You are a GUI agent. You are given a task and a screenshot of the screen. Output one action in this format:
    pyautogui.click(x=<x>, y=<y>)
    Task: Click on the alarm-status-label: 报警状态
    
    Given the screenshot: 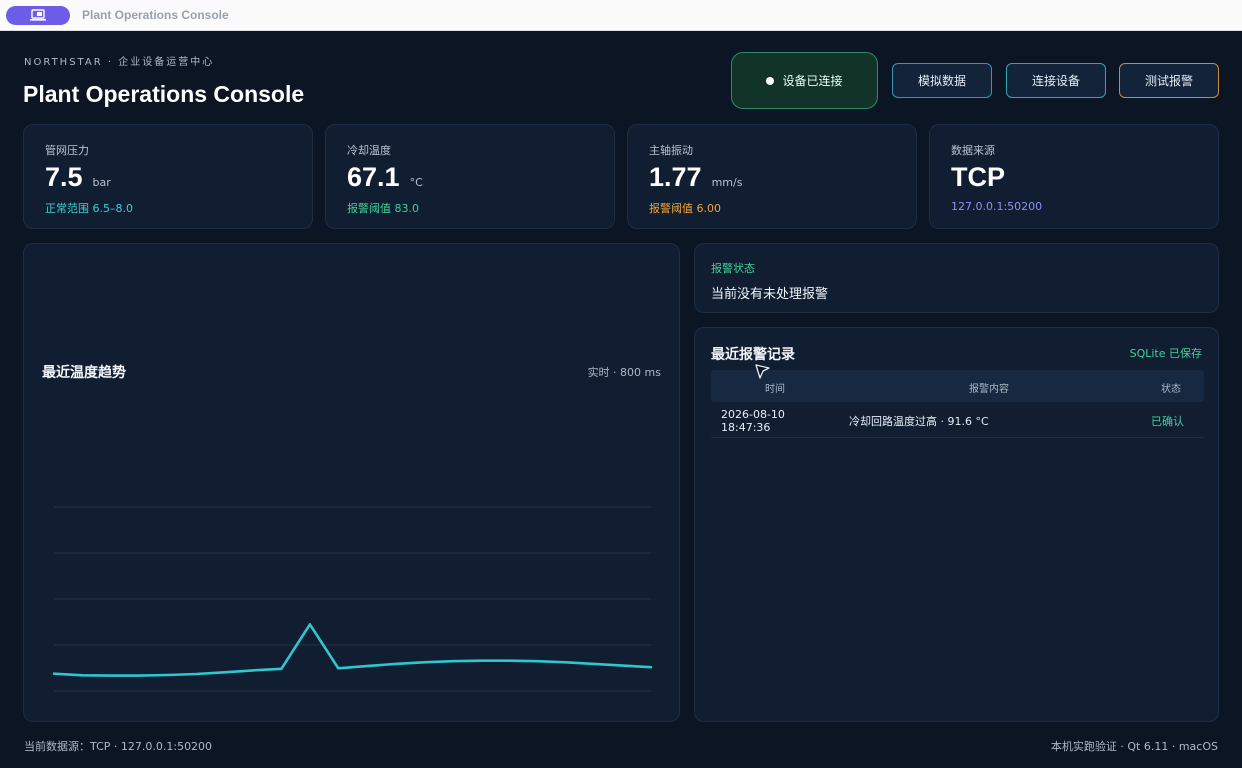 What is the action you would take?
    pyautogui.click(x=733, y=268)
    